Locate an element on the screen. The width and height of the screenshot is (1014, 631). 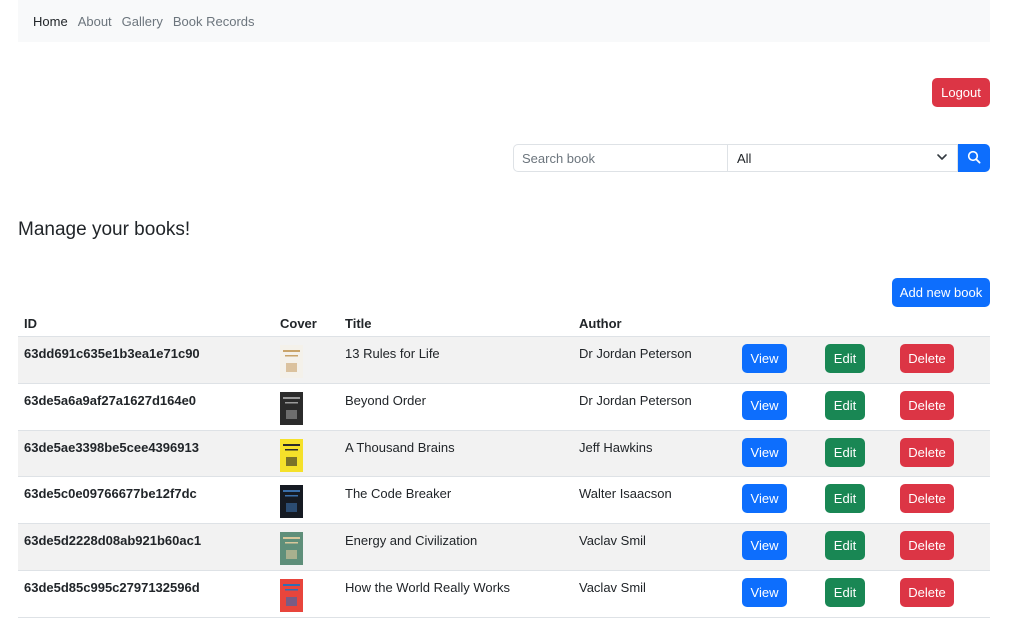
chevron-down-icon is located at coordinates (942, 158).